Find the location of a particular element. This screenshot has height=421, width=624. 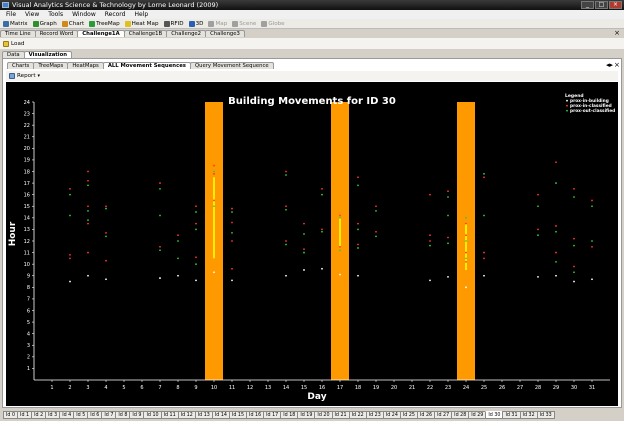

tab-id-25: Id 25 is located at coordinates (408, 414).